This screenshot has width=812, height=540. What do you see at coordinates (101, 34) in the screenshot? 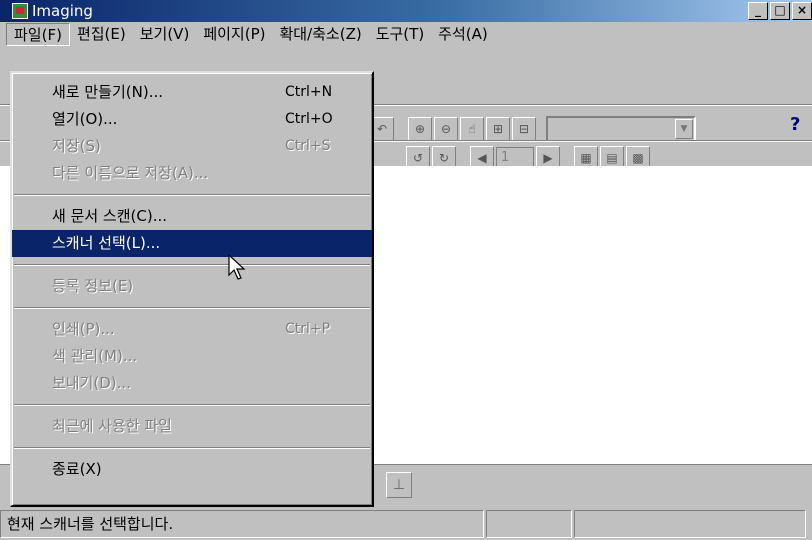
I see `menu-edit: 편집(E)` at bounding box center [101, 34].